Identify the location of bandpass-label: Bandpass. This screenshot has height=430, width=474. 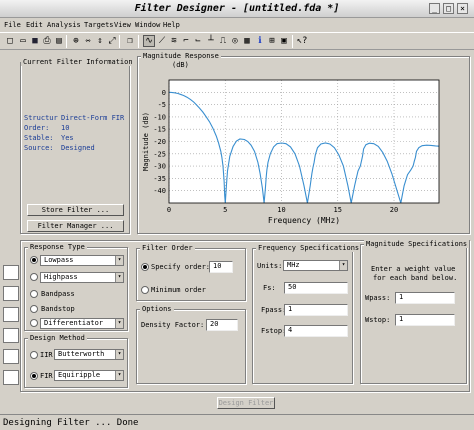
(58, 294).